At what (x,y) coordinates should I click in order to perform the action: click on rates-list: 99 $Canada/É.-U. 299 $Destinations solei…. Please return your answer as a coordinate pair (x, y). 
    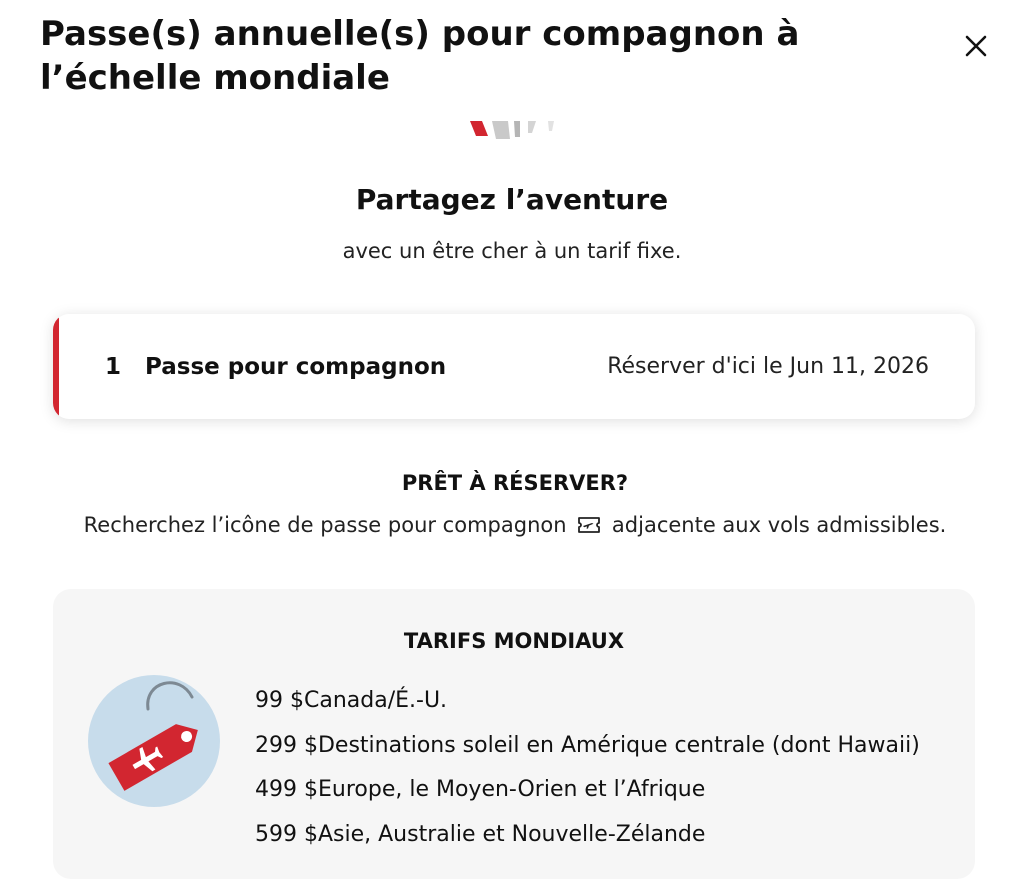
    Looking at the image, I should click on (587, 768).